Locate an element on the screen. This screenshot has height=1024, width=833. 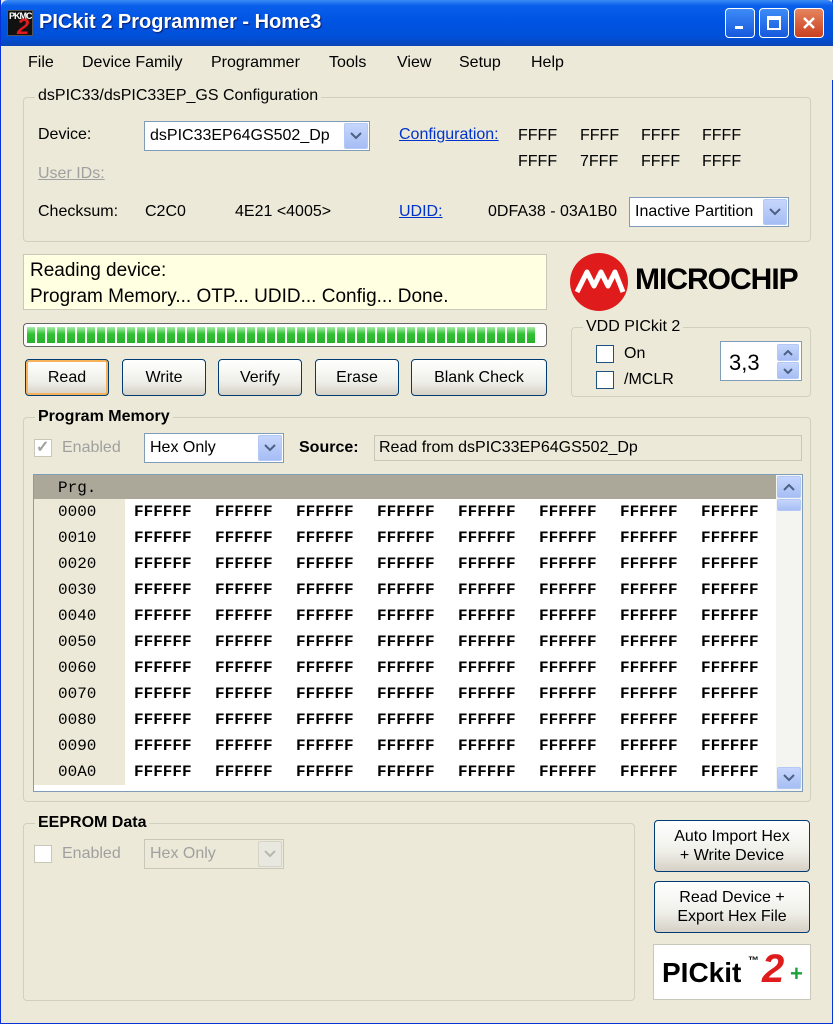
vdd-on-checkbox is located at coordinates (605, 354).